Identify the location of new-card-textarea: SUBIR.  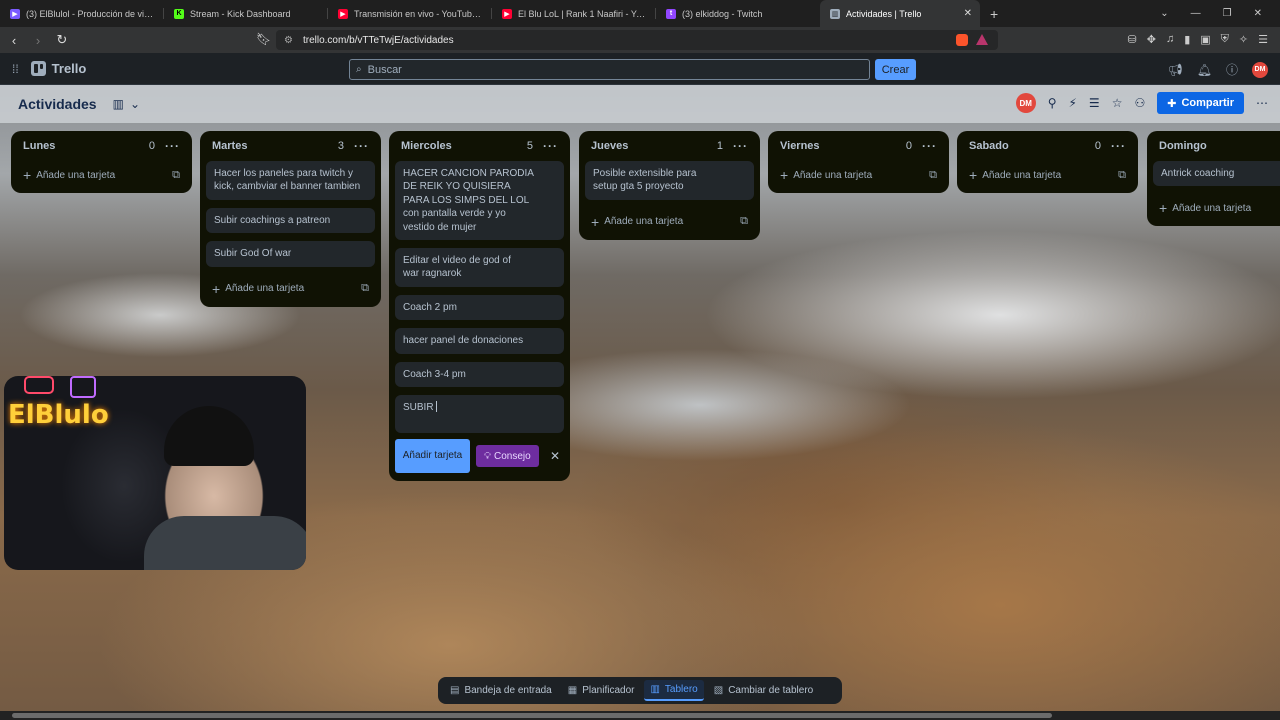
(479, 414).